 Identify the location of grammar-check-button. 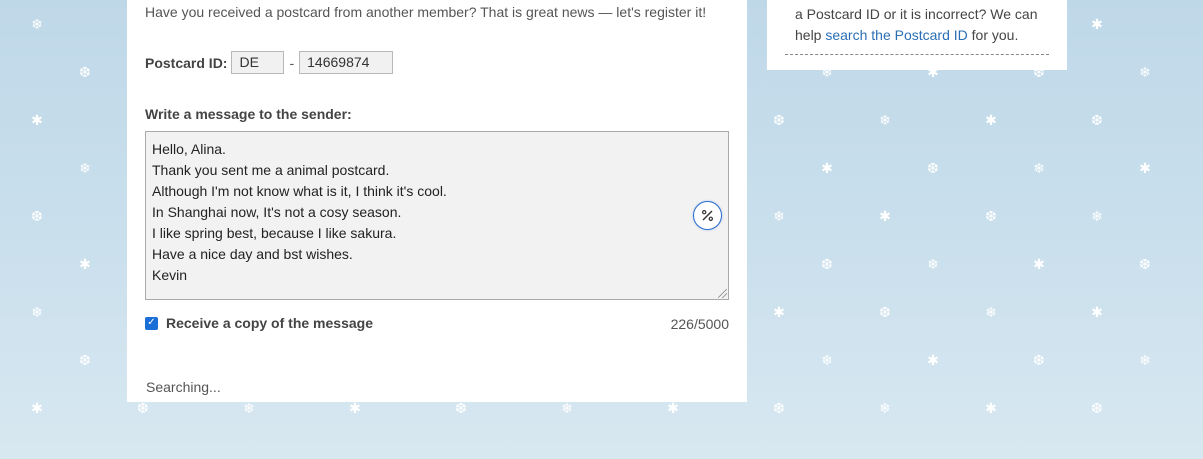
(707, 215).